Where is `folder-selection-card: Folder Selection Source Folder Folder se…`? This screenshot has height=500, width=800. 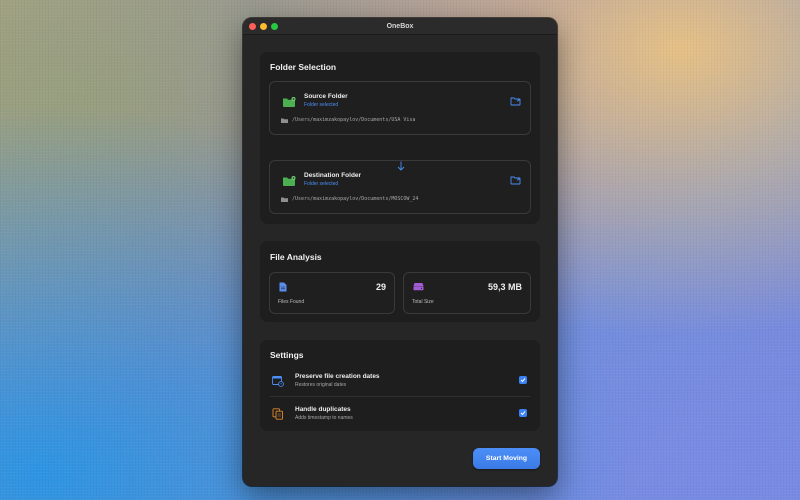 folder-selection-card: Folder Selection Source Folder Folder se… is located at coordinates (400, 138).